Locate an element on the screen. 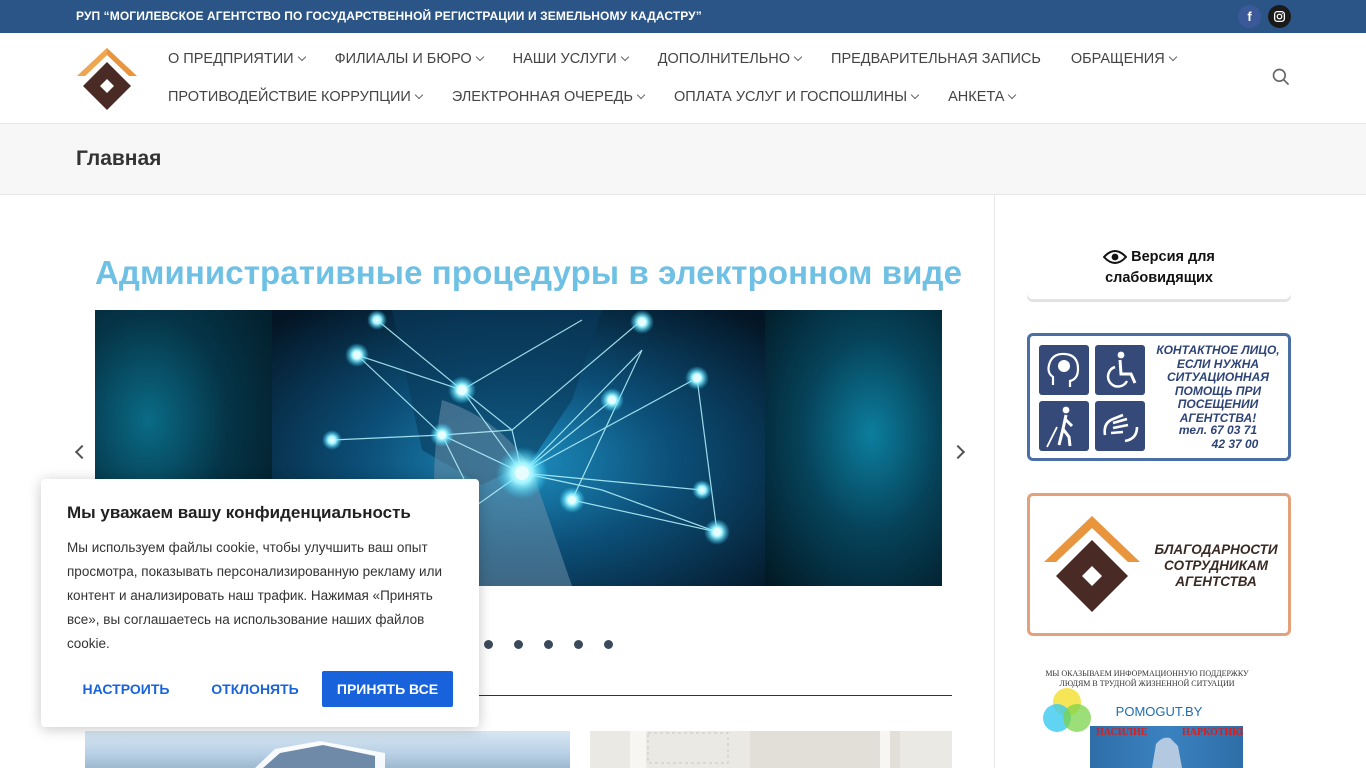 Image resolution: width=1366 pixels, height=768 pixels. cookie-accept-all-button: ПРИНЯТЬ ВСЕ is located at coordinates (387, 689).